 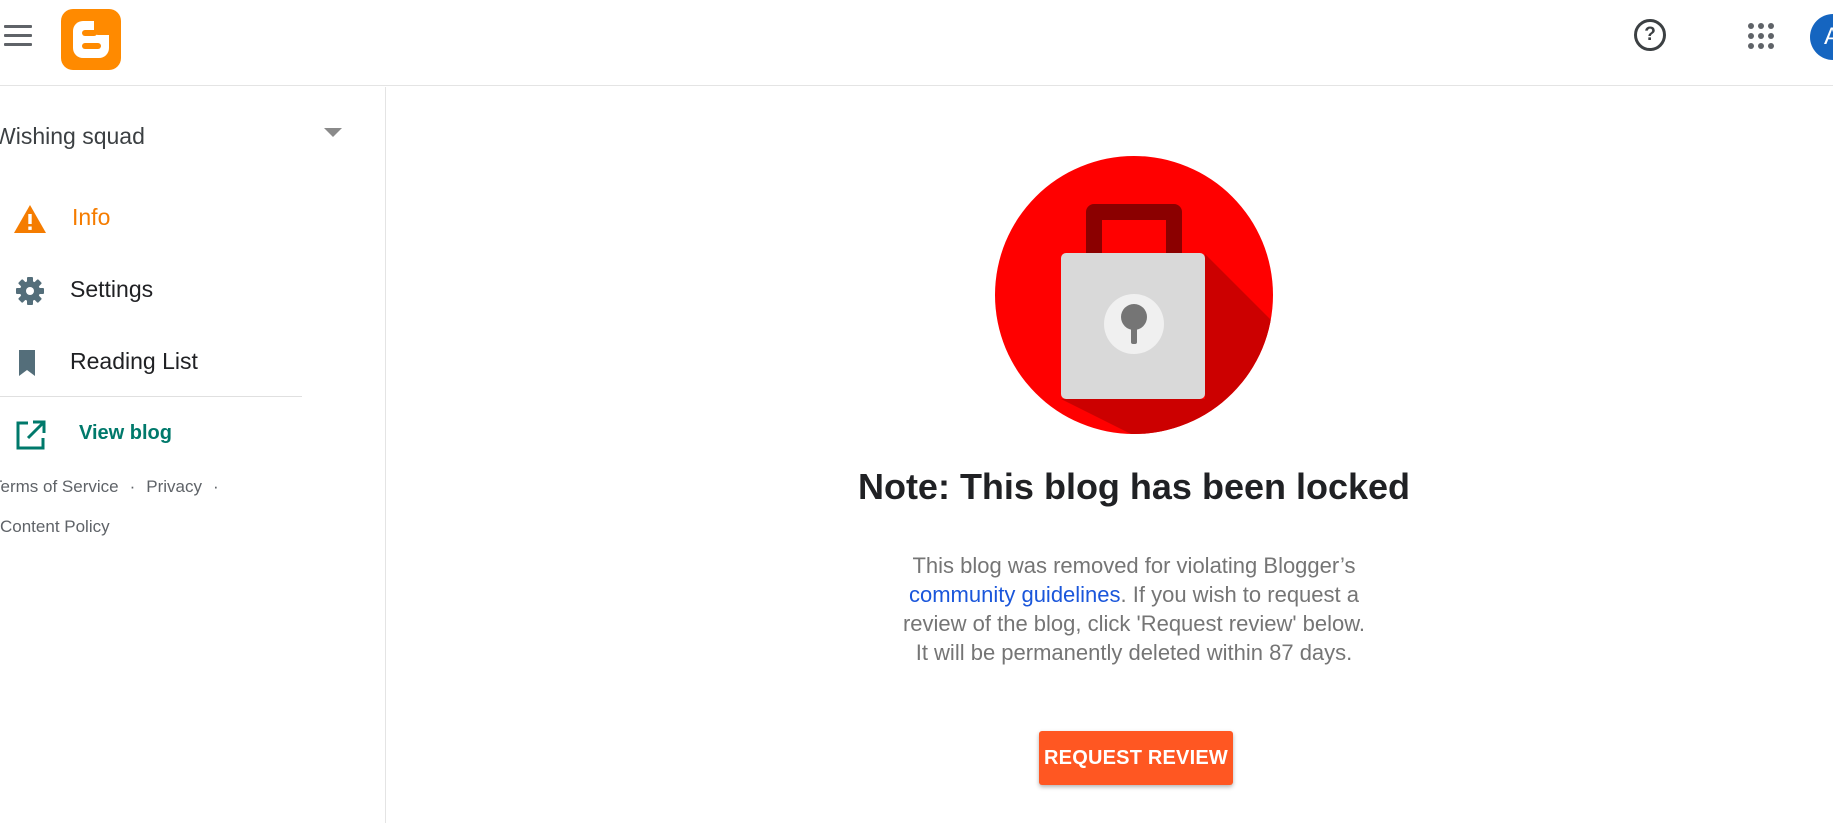 I want to click on sidebar-item-reading-list: Reading List, so click(x=151, y=361).